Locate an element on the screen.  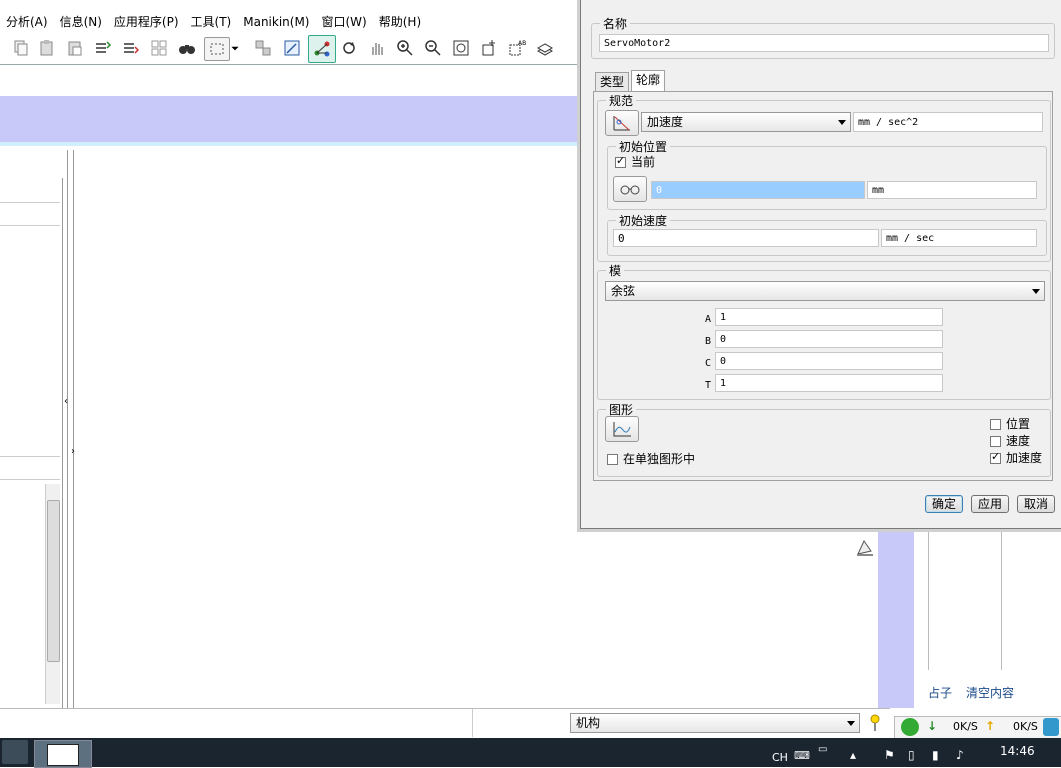
taskbar: CH ⌨ ▭ ▴ ⚑ ▯ ▮ ♪ 14:46 is located at coordinates (530, 753).